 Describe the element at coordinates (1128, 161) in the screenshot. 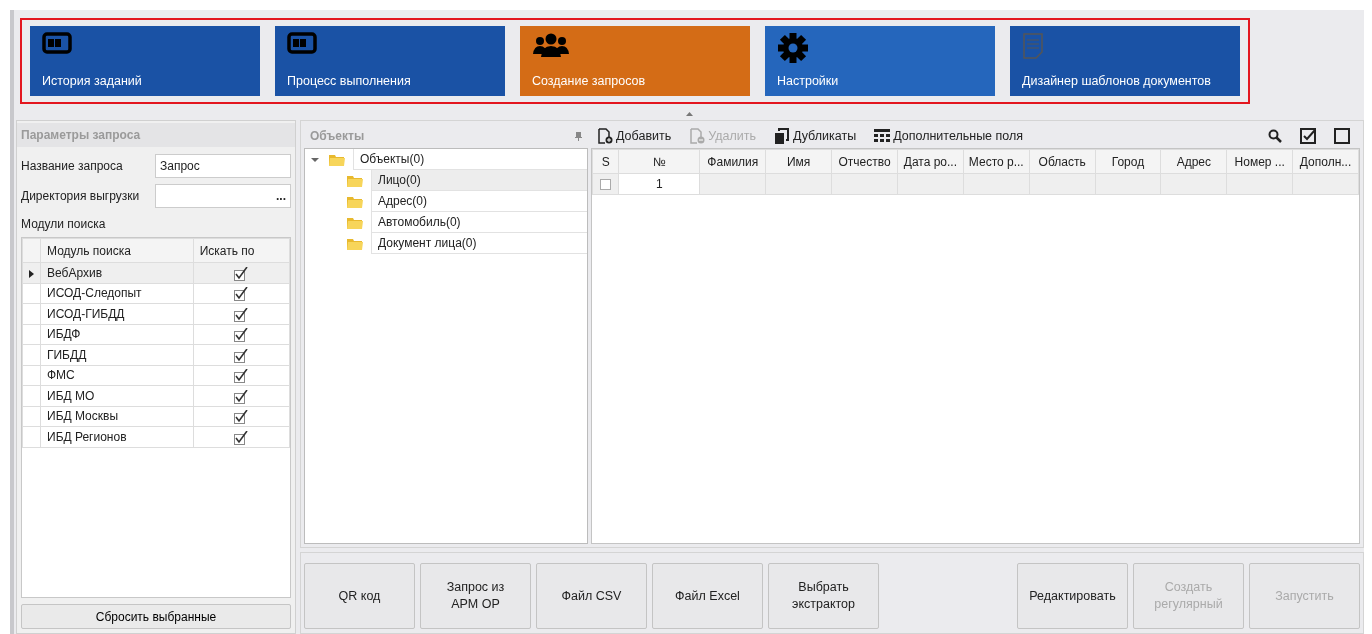

I see `column-header: Город` at that location.